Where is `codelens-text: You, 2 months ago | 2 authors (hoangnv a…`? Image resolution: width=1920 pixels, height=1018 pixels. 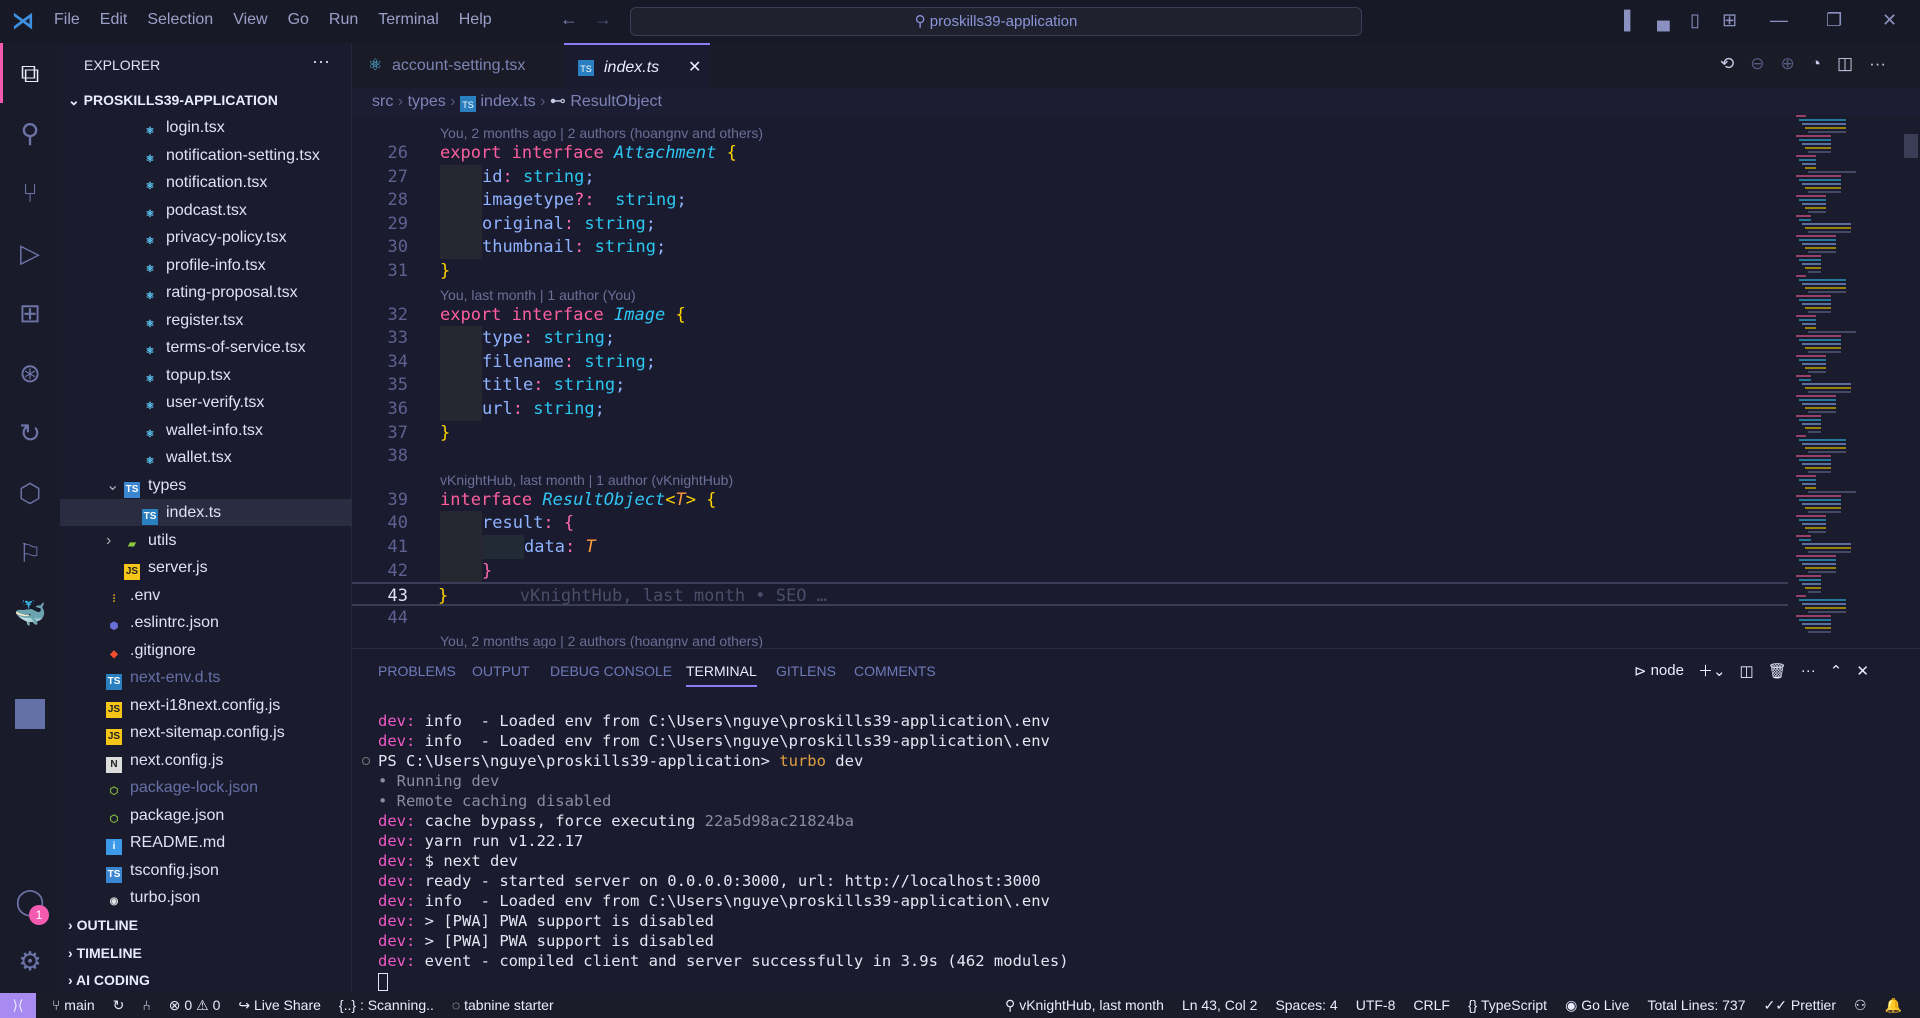 codelens-text: You, 2 months ago | 2 authors (hoangnv a… is located at coordinates (601, 638).